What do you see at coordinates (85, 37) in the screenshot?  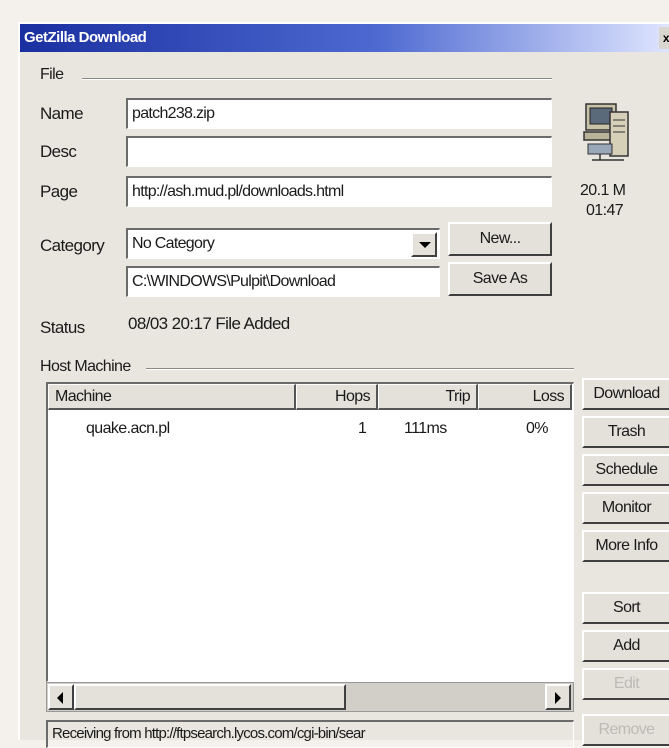 I see `window-title: GetZilla Download` at bounding box center [85, 37].